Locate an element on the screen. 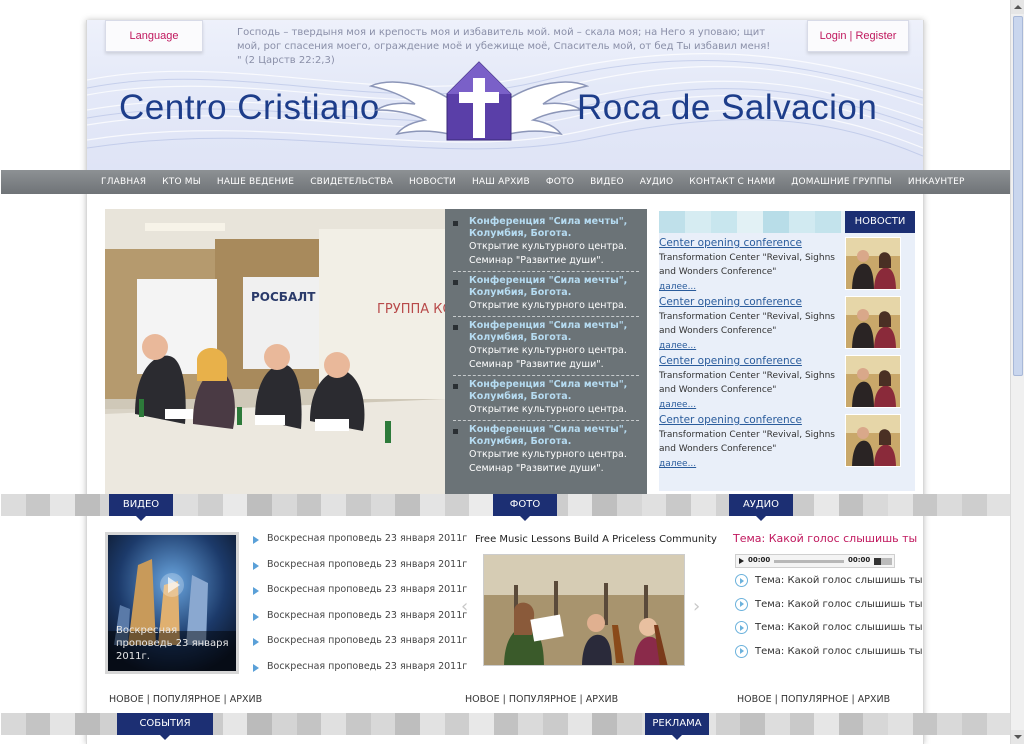 The width and height of the screenshot is (1024, 744). audio-player: 00:00 00:00 is located at coordinates (815, 561).